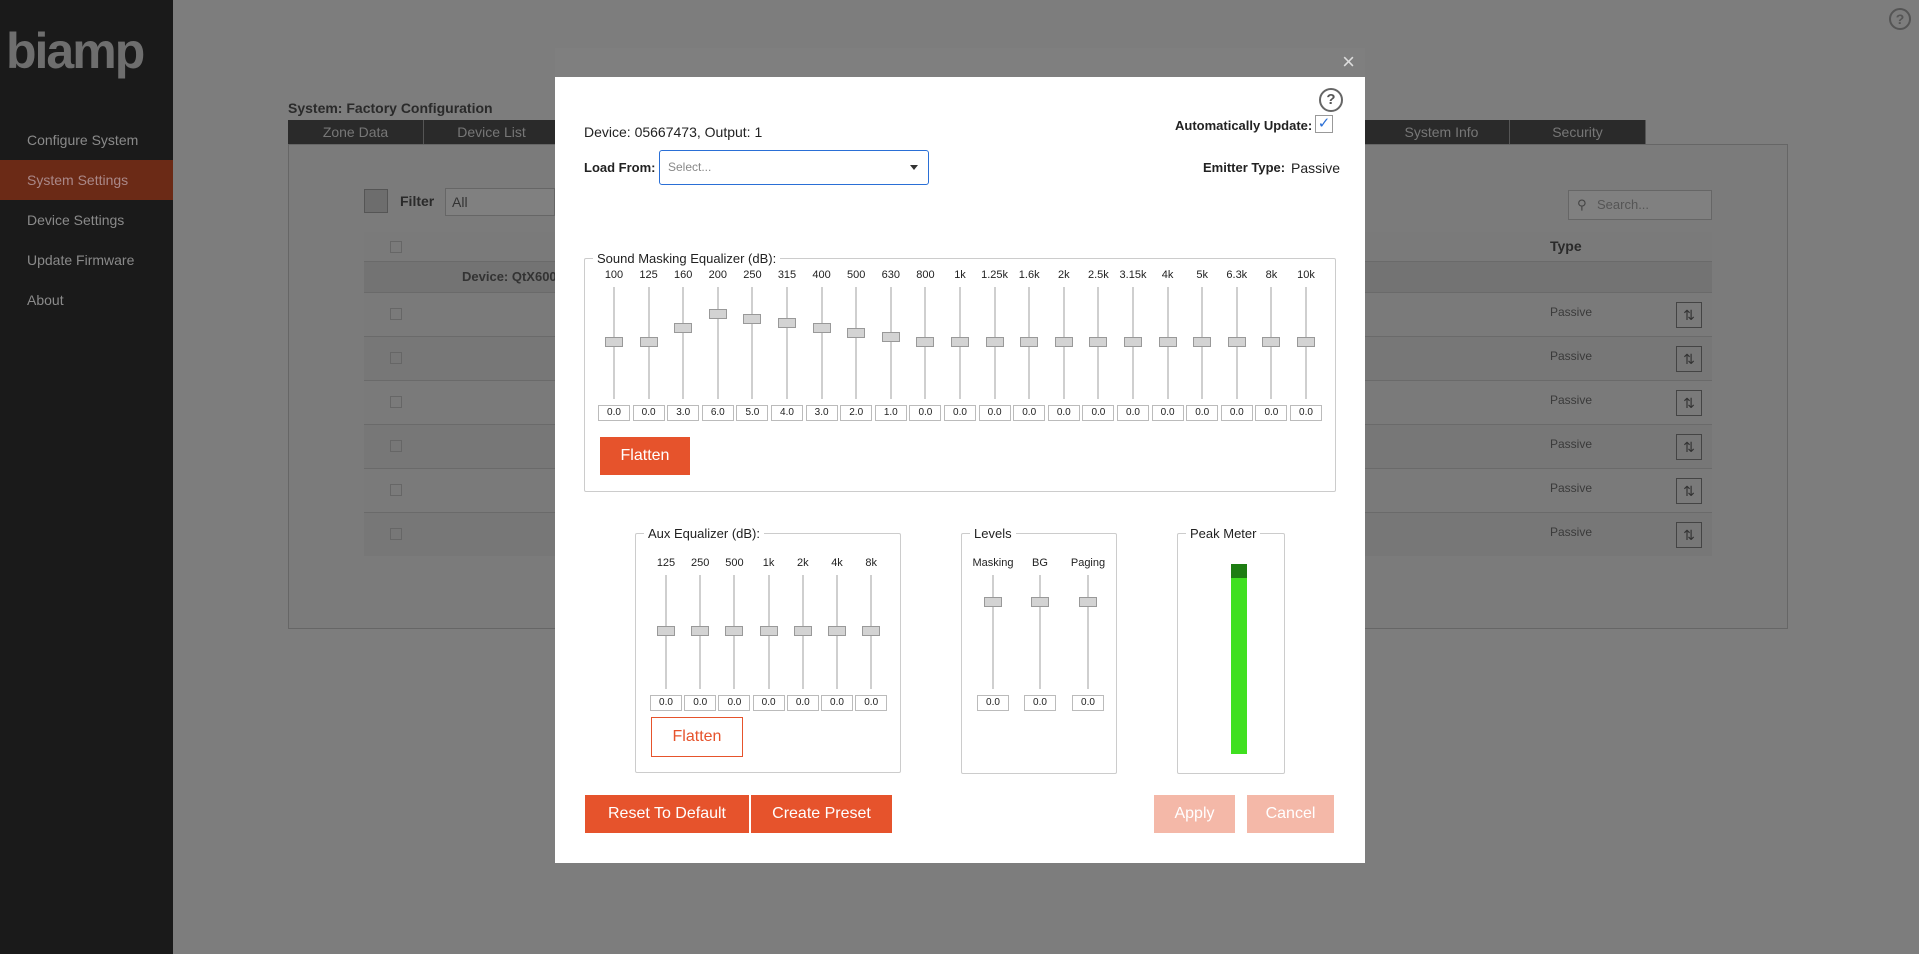 The width and height of the screenshot is (1919, 954). Describe the element at coordinates (86, 220) in the screenshot. I see `nav-device-settings: Device Settings` at that location.